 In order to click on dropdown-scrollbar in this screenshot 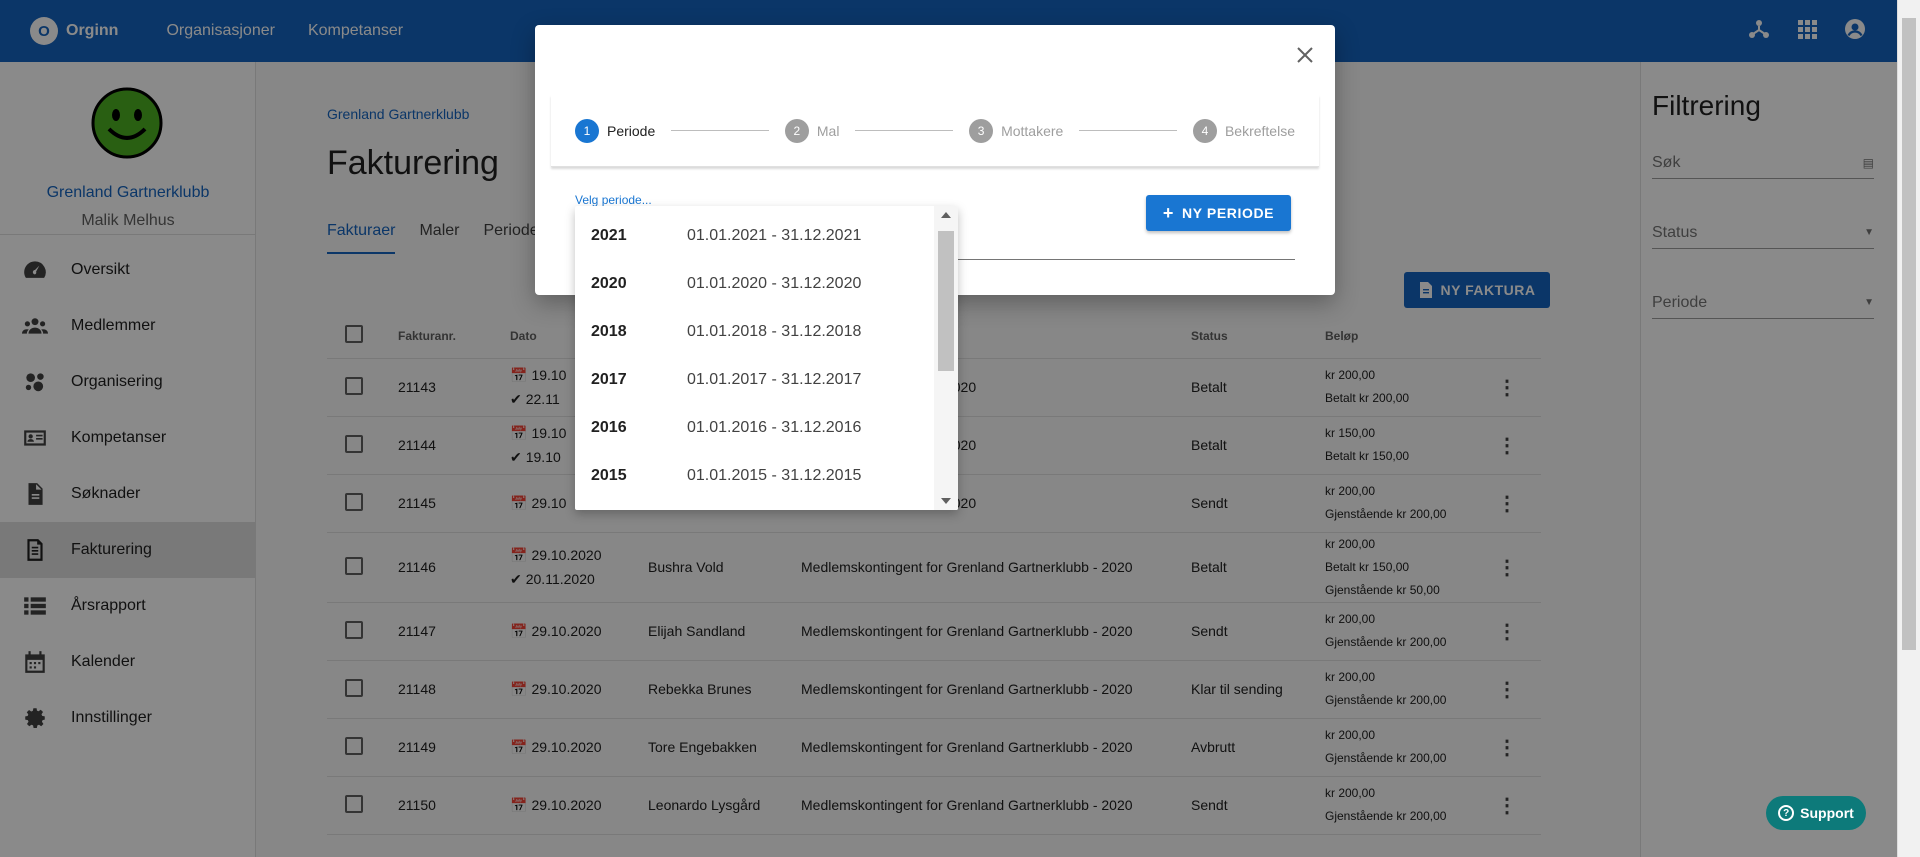, I will do `click(946, 358)`.